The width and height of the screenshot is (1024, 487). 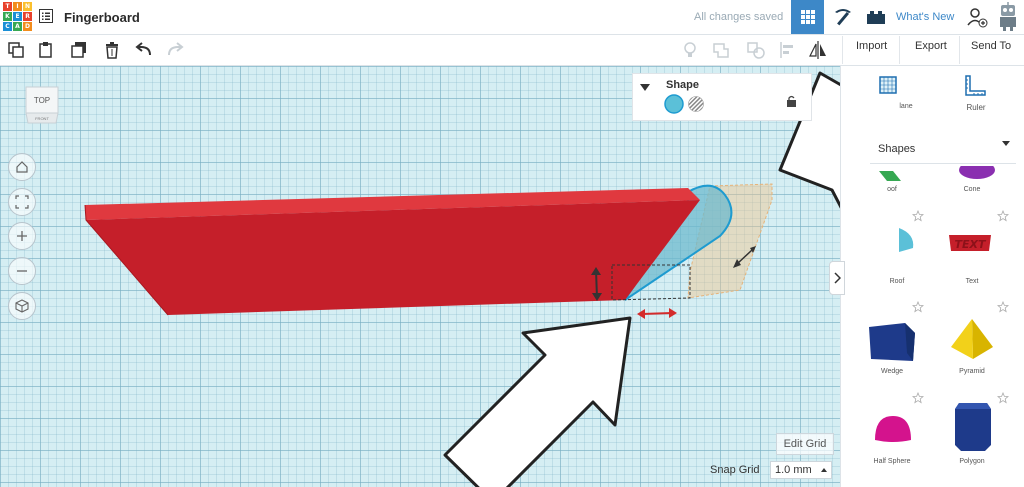 I want to click on view-cube-front-label: FRONT, so click(x=42, y=118).